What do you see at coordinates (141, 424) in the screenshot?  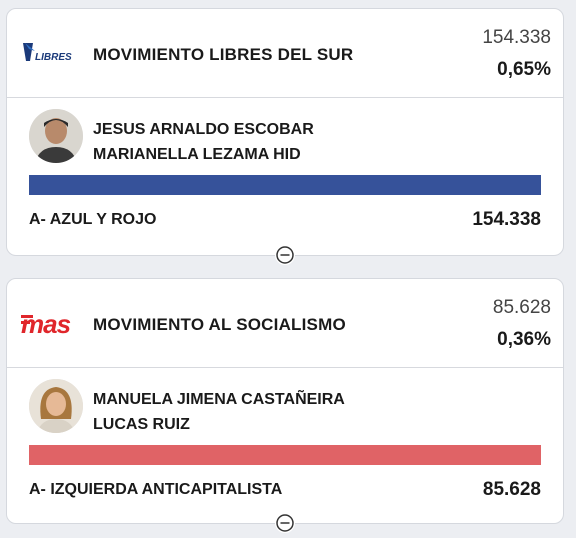 I see `candidate-name-2: LUCAS RUIZ` at bounding box center [141, 424].